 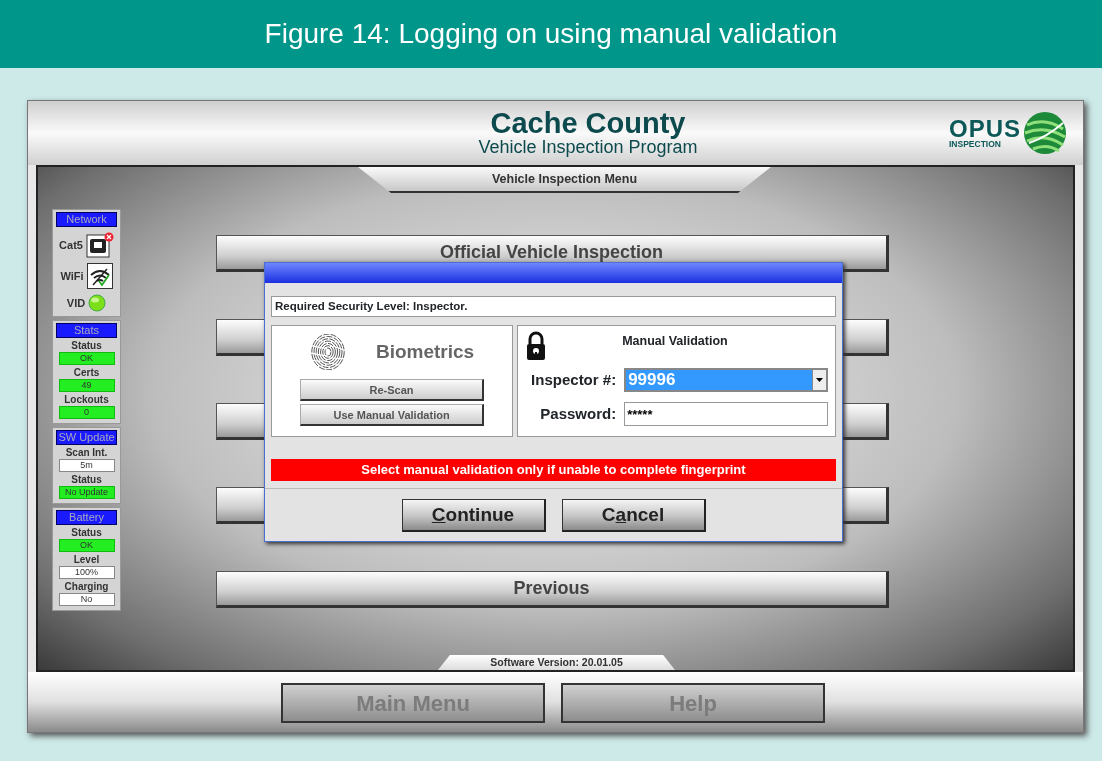 What do you see at coordinates (425, 352) in the screenshot?
I see `biometrics-label: Biometrics` at bounding box center [425, 352].